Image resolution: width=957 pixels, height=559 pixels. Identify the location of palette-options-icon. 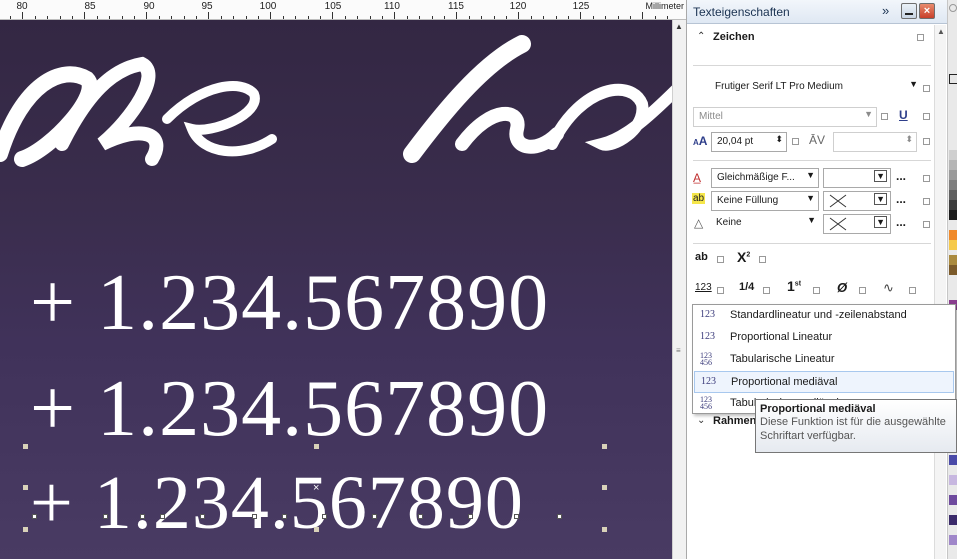
(953, 8).